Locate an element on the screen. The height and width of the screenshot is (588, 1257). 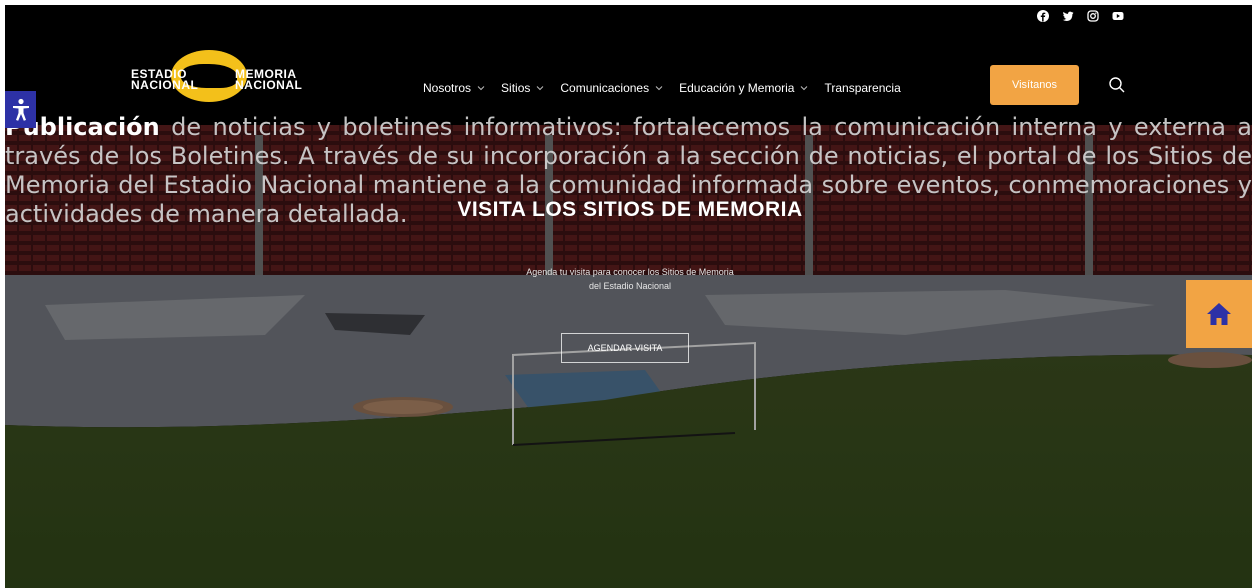
nav-item-educacion-y-memoria: Educación y Memoria is located at coordinates (743, 88).